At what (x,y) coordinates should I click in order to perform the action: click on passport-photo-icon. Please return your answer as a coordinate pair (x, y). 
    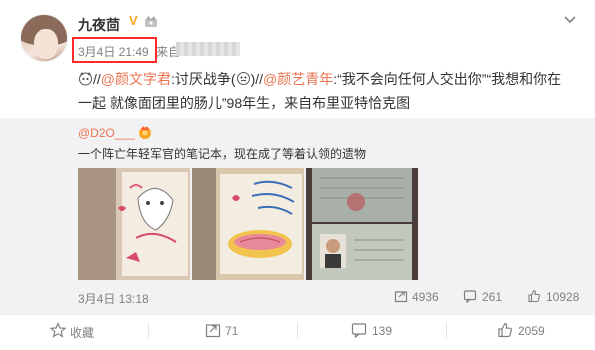
    Looking at the image, I should click on (362, 224).